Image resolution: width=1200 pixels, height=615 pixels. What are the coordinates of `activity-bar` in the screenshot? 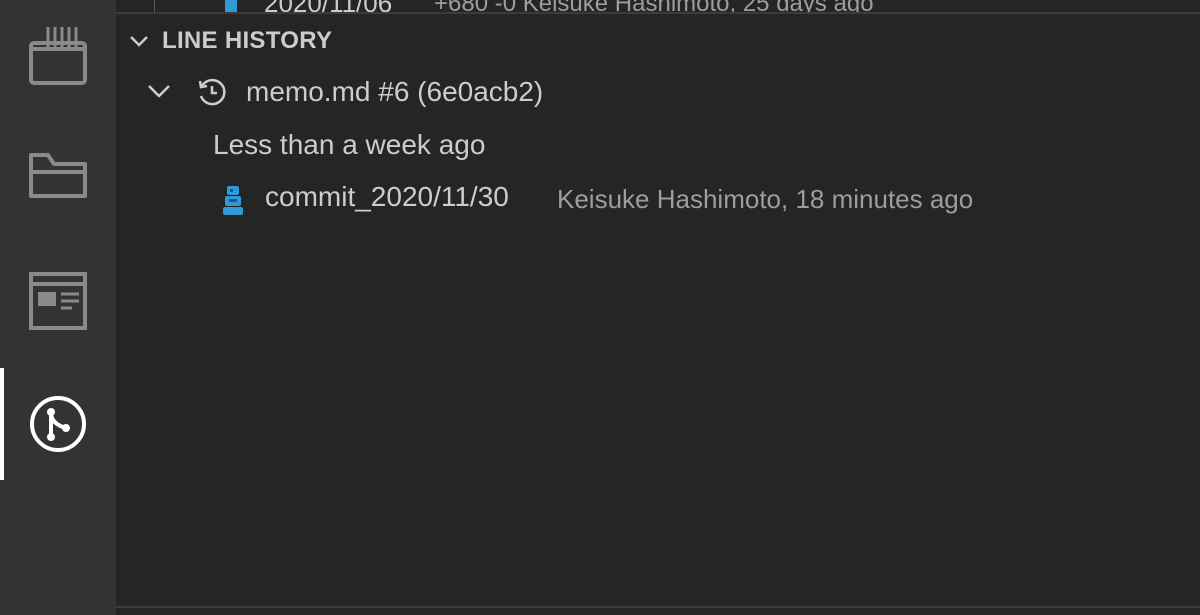 It's located at (58, 307).